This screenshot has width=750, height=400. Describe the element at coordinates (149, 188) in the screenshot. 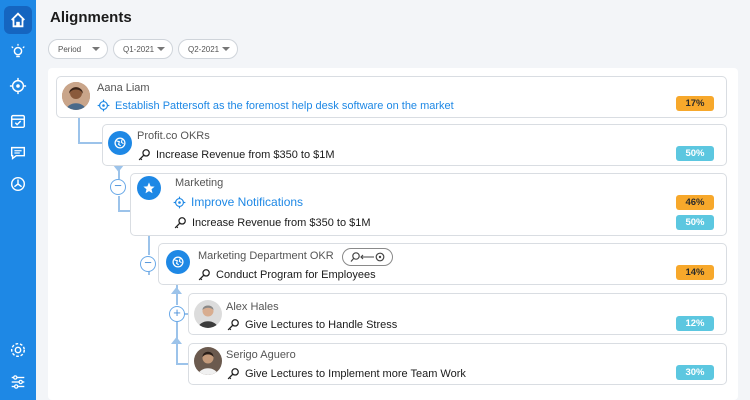

I see `star-icon` at that location.